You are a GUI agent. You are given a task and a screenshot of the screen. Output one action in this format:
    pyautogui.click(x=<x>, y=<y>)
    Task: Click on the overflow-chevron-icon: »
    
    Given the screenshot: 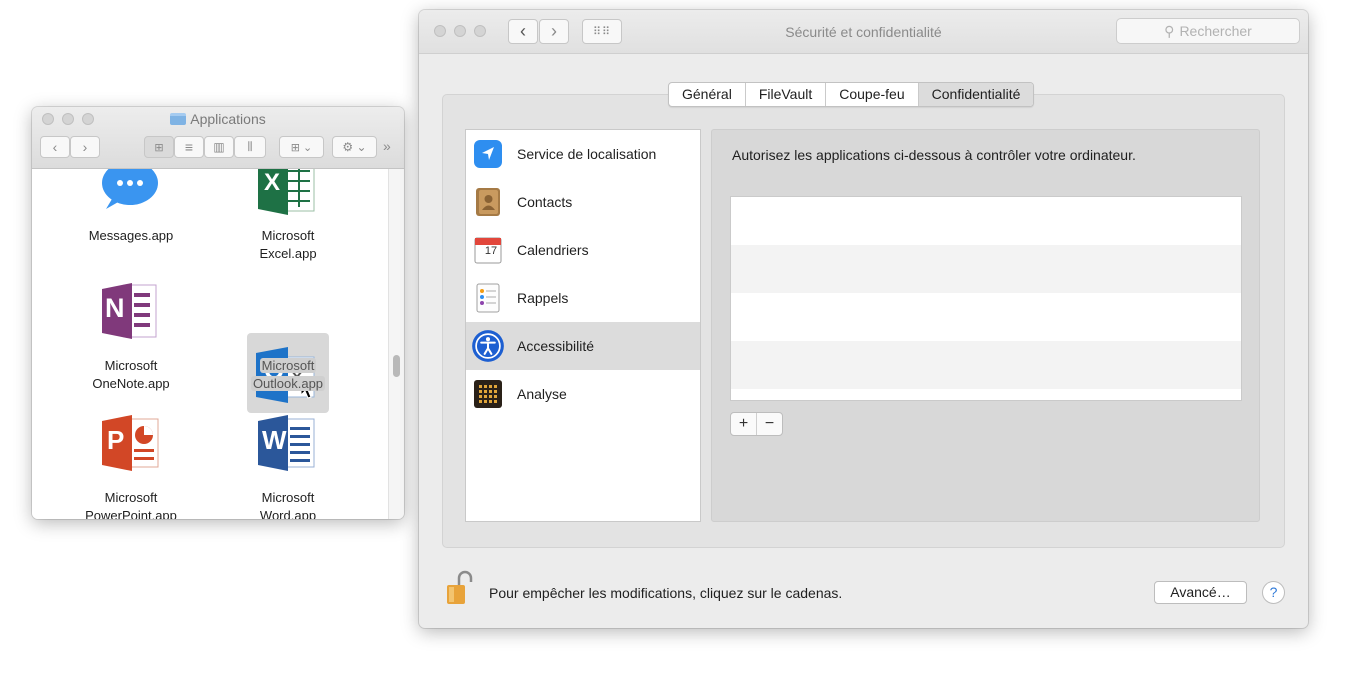 What is the action you would take?
    pyautogui.click(x=387, y=146)
    